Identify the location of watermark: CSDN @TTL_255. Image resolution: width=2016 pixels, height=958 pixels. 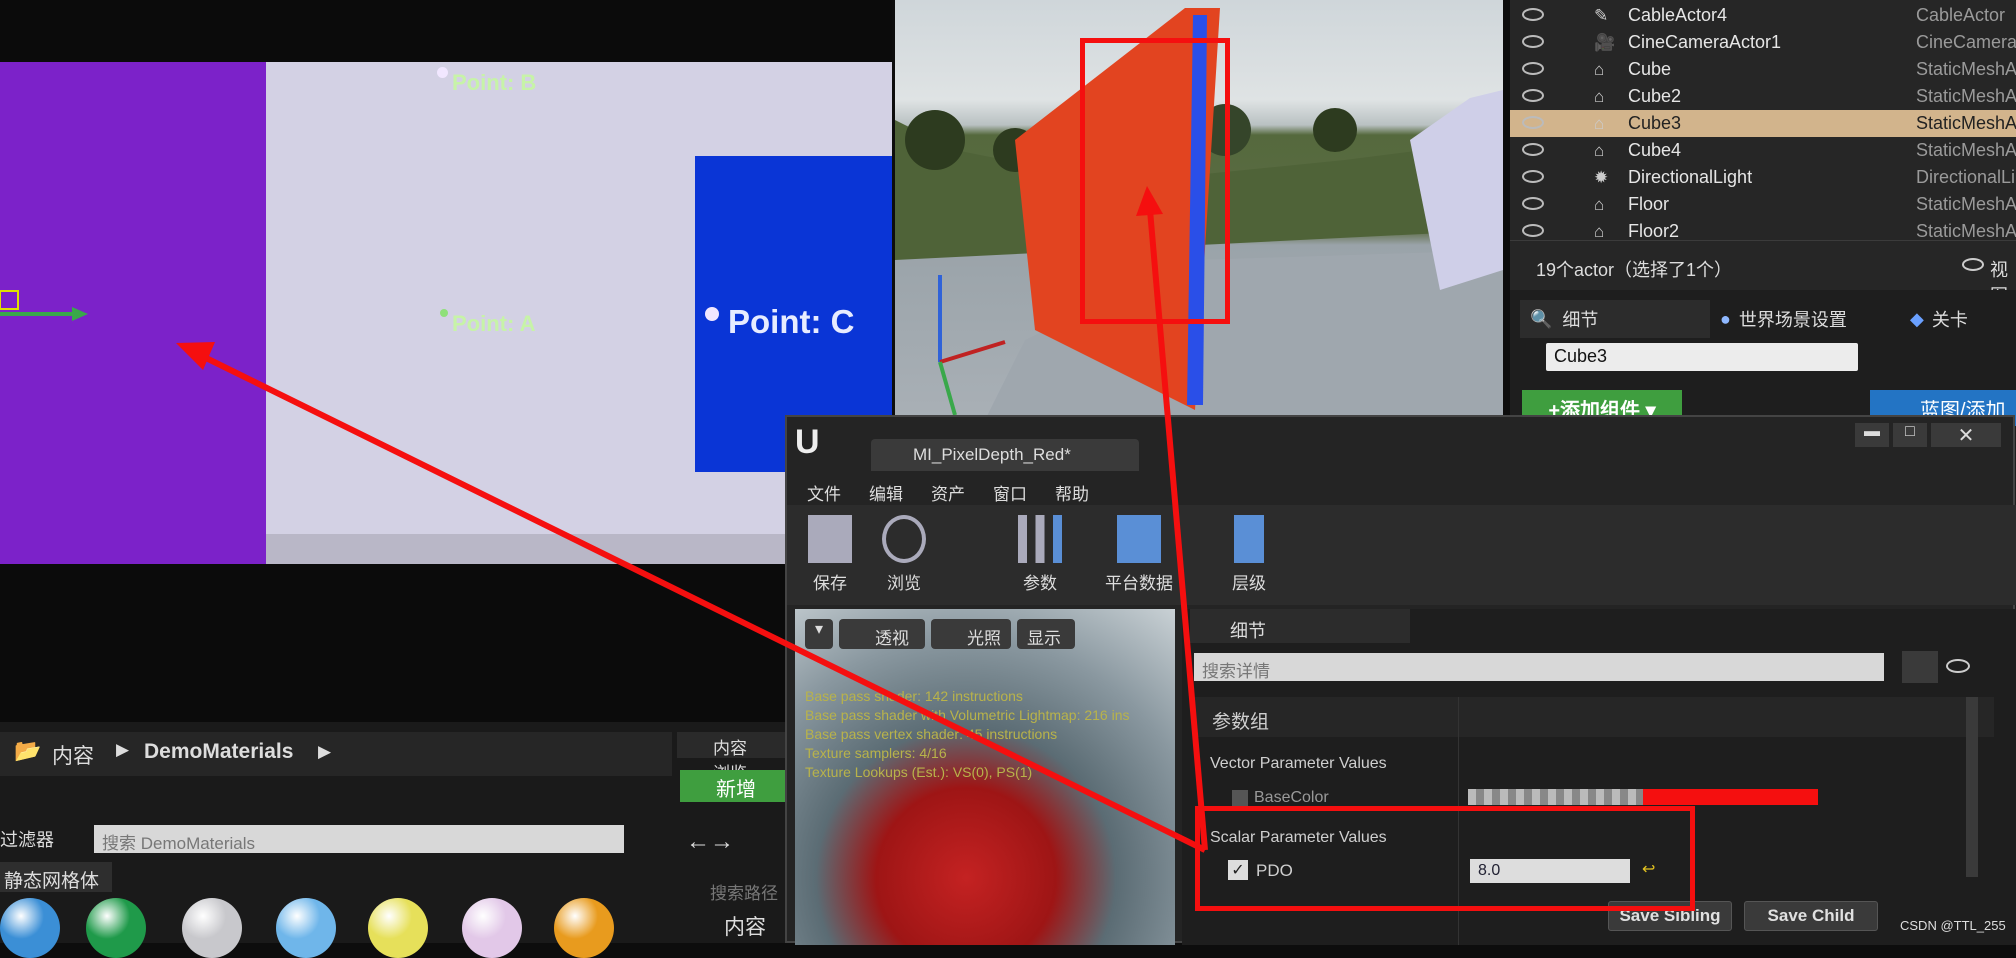
(1953, 925).